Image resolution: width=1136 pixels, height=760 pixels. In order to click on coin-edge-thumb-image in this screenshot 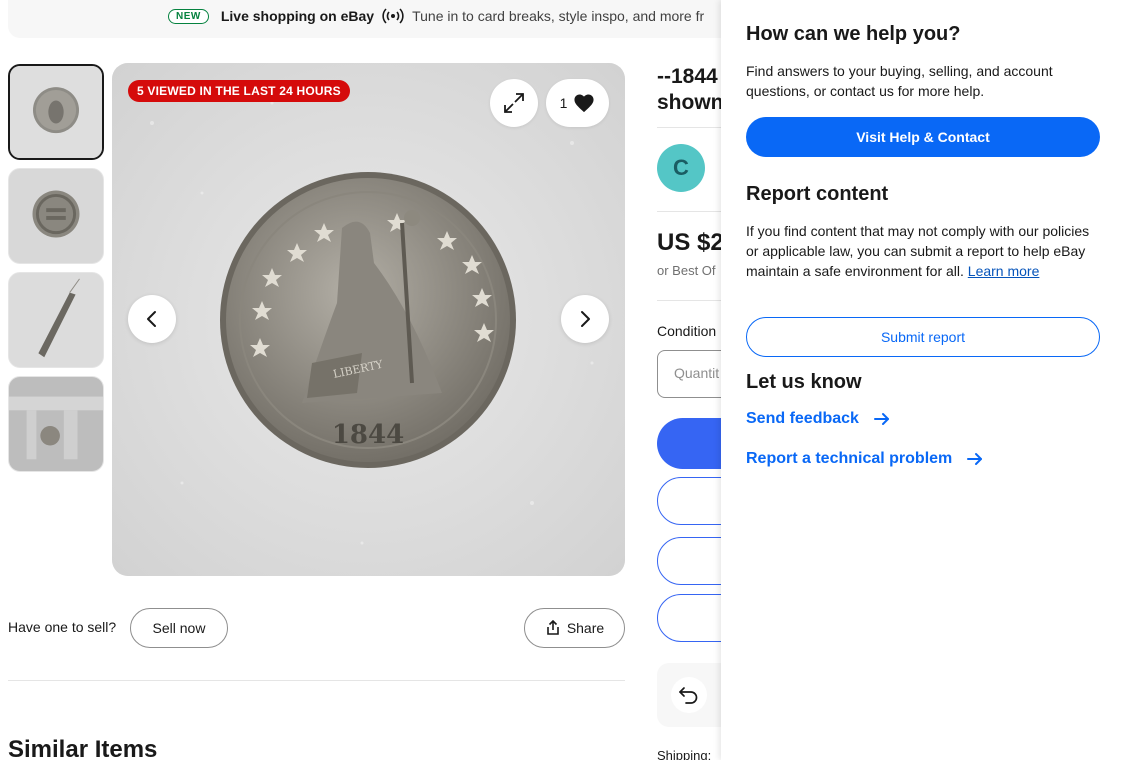, I will do `click(56, 320)`.